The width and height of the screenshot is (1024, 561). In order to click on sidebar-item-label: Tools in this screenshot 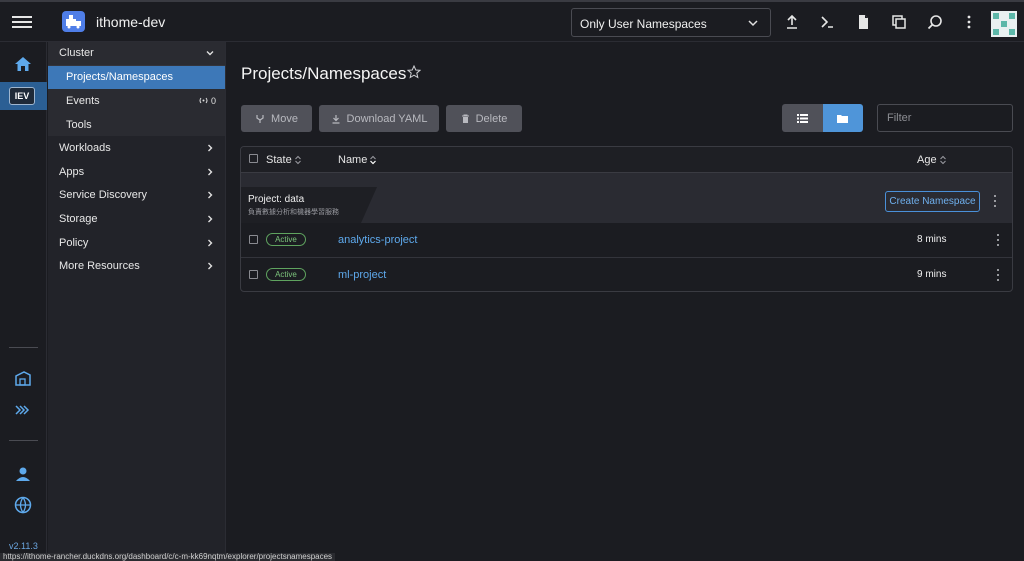, I will do `click(79, 124)`.